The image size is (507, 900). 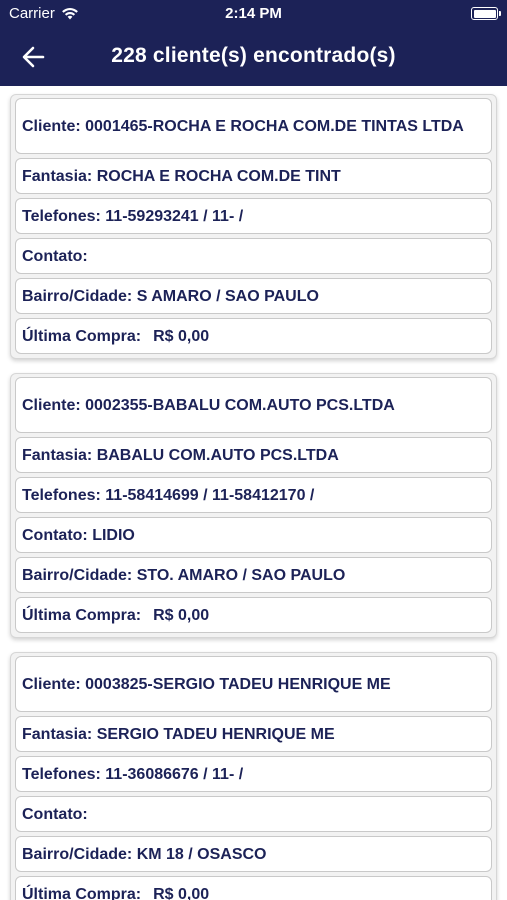 What do you see at coordinates (253, 176) in the screenshot?
I see `fantasia-row: Fantasia: ROCHA E ROCHA COM.DE TINT` at bounding box center [253, 176].